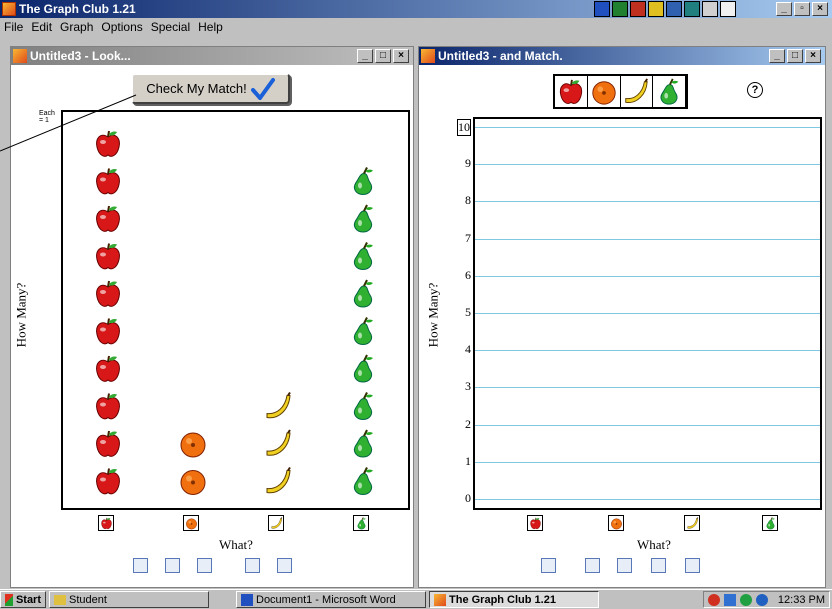 The image size is (832, 609). Describe the element at coordinates (674, 9) in the screenshot. I see `access-icon` at that location.